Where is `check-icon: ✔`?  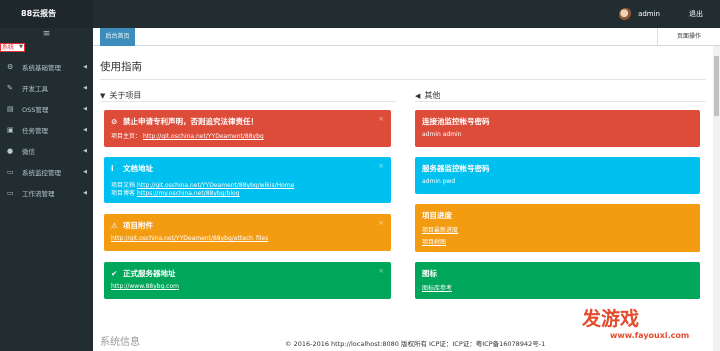
check-icon: ✔ is located at coordinates (114, 273).